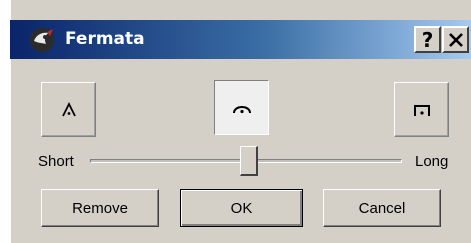 The image size is (471, 243). What do you see at coordinates (100, 208) in the screenshot?
I see `remove-button: Remove` at bounding box center [100, 208].